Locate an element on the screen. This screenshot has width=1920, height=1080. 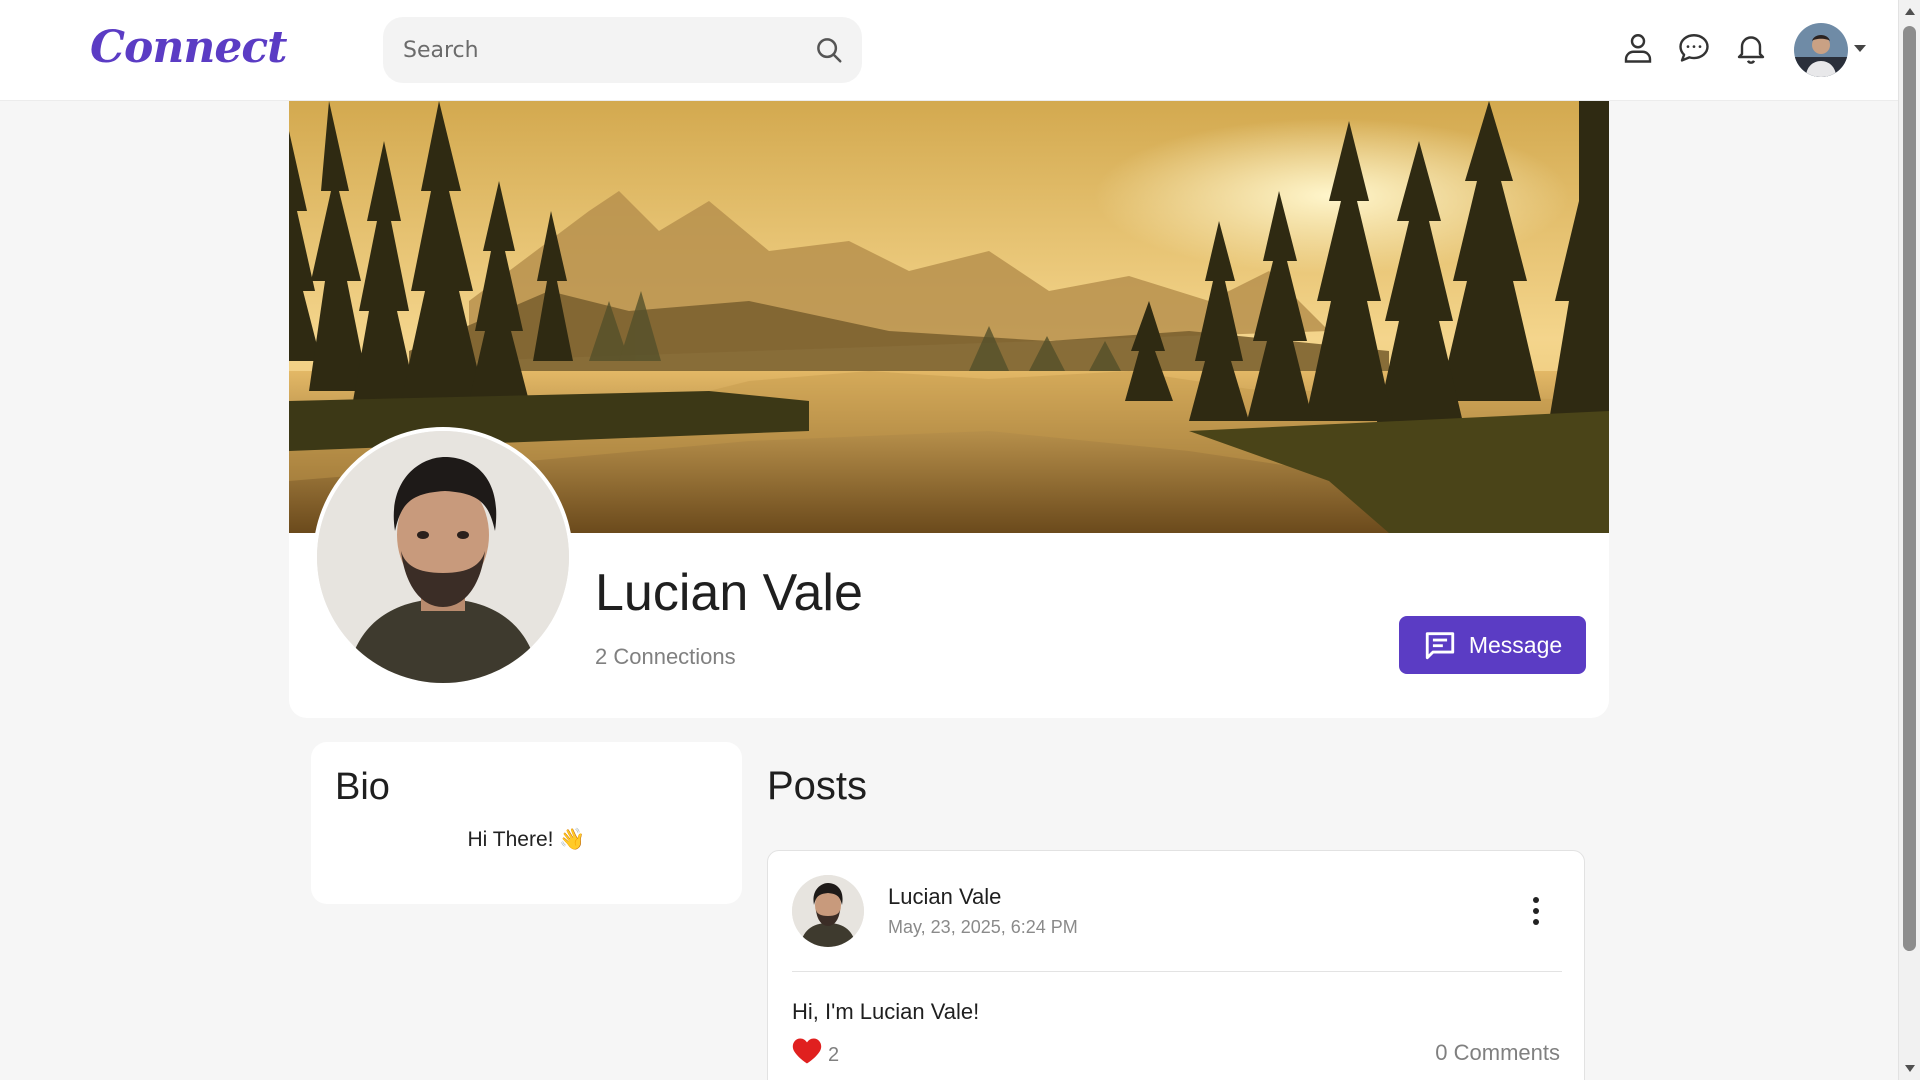
message-icon is located at coordinates (1439, 646).